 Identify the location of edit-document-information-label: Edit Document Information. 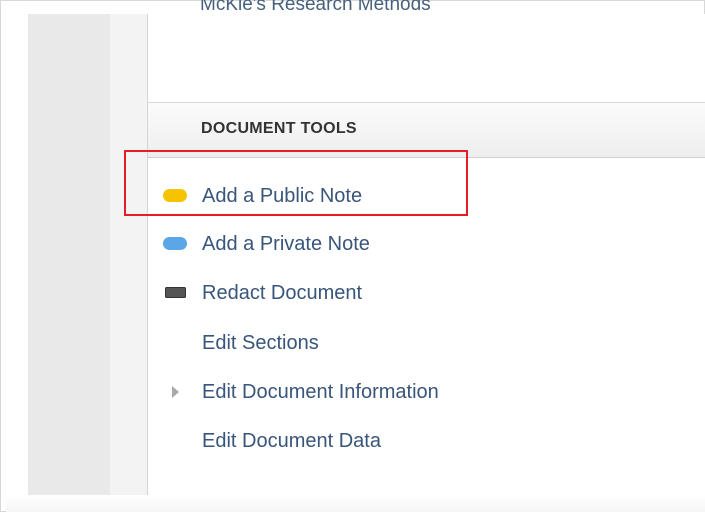
(320, 391).